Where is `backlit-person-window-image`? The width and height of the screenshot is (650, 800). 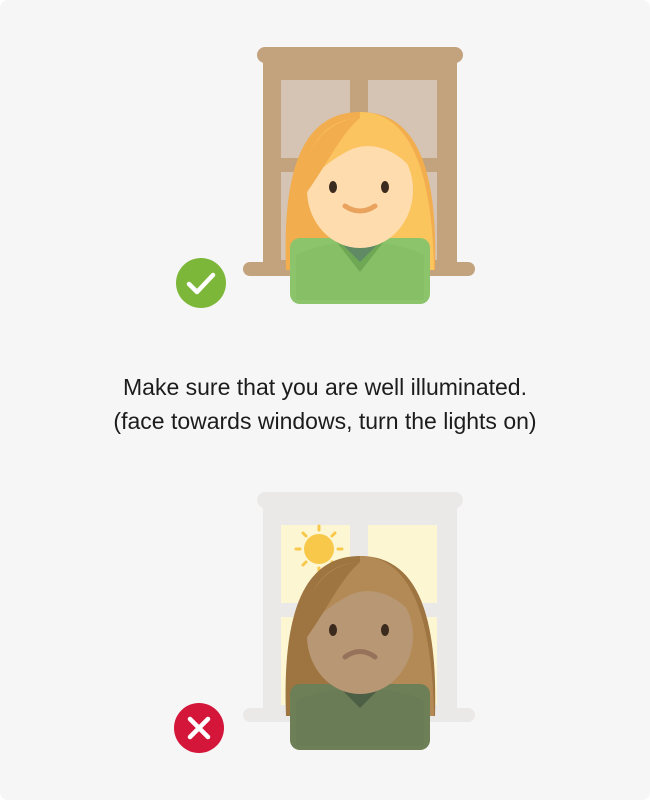 backlit-person-window-image is located at coordinates (359, 621).